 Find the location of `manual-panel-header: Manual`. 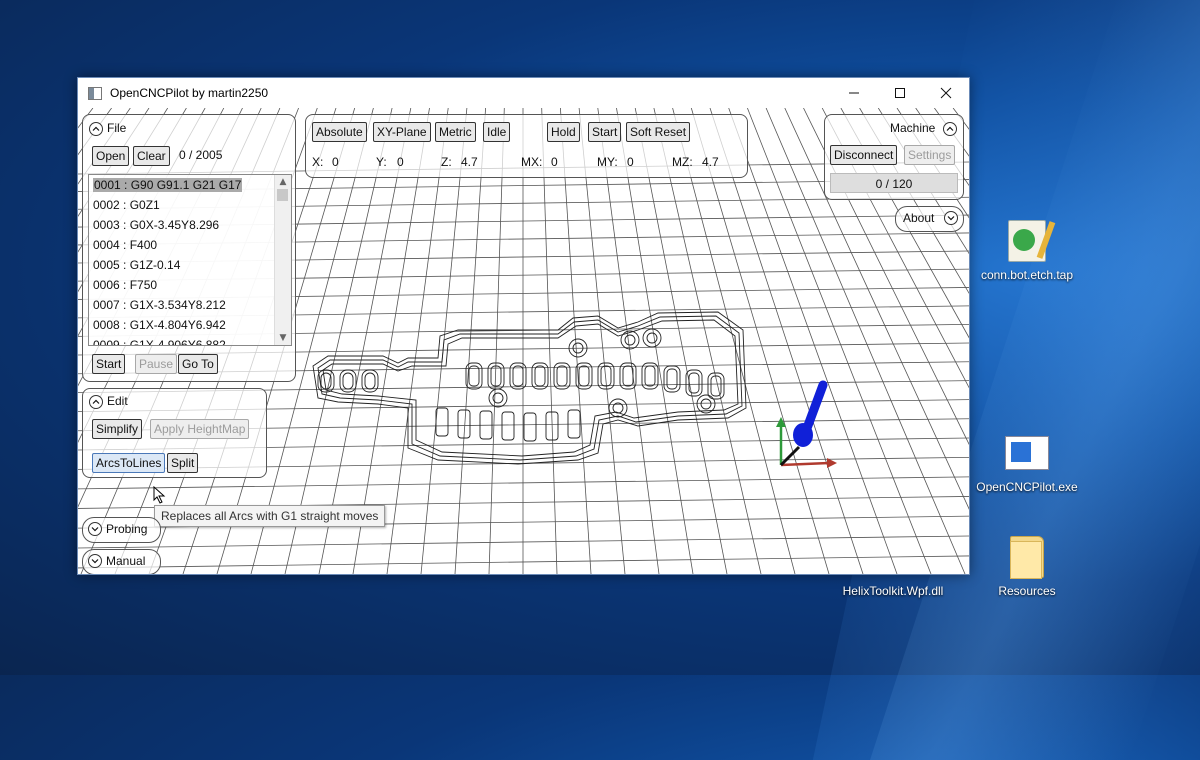

manual-panel-header: Manual is located at coordinates (126, 561).